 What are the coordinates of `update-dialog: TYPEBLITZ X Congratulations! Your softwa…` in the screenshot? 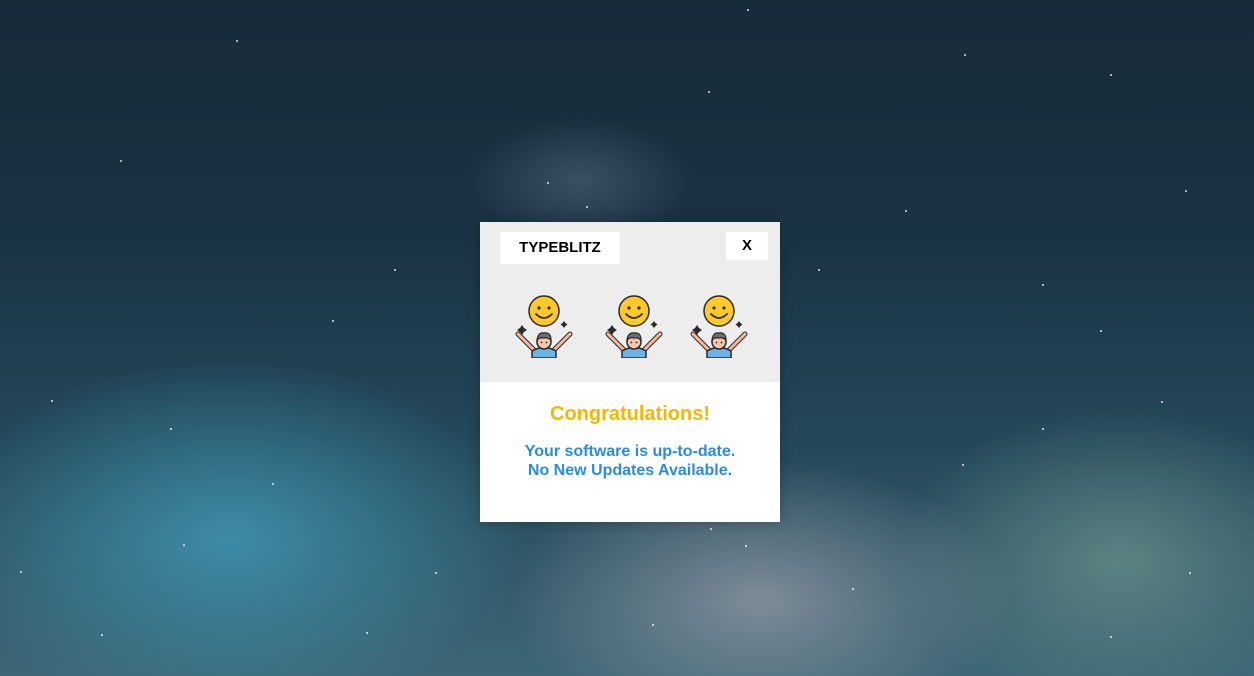 It's located at (630, 372).